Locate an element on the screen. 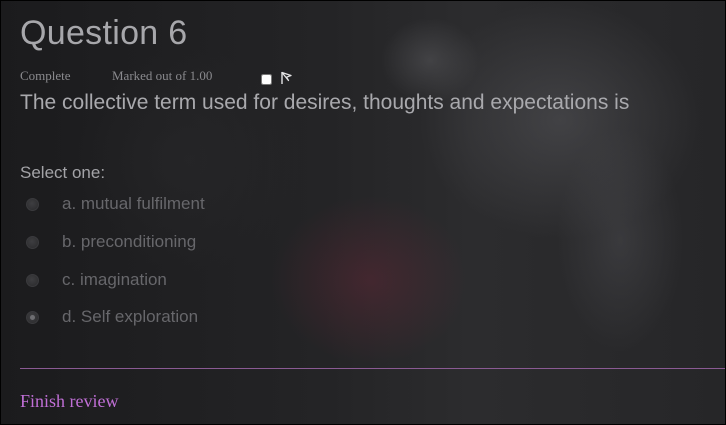 Image resolution: width=726 pixels, height=425 pixels. flag-question-checkbox is located at coordinates (266, 79).